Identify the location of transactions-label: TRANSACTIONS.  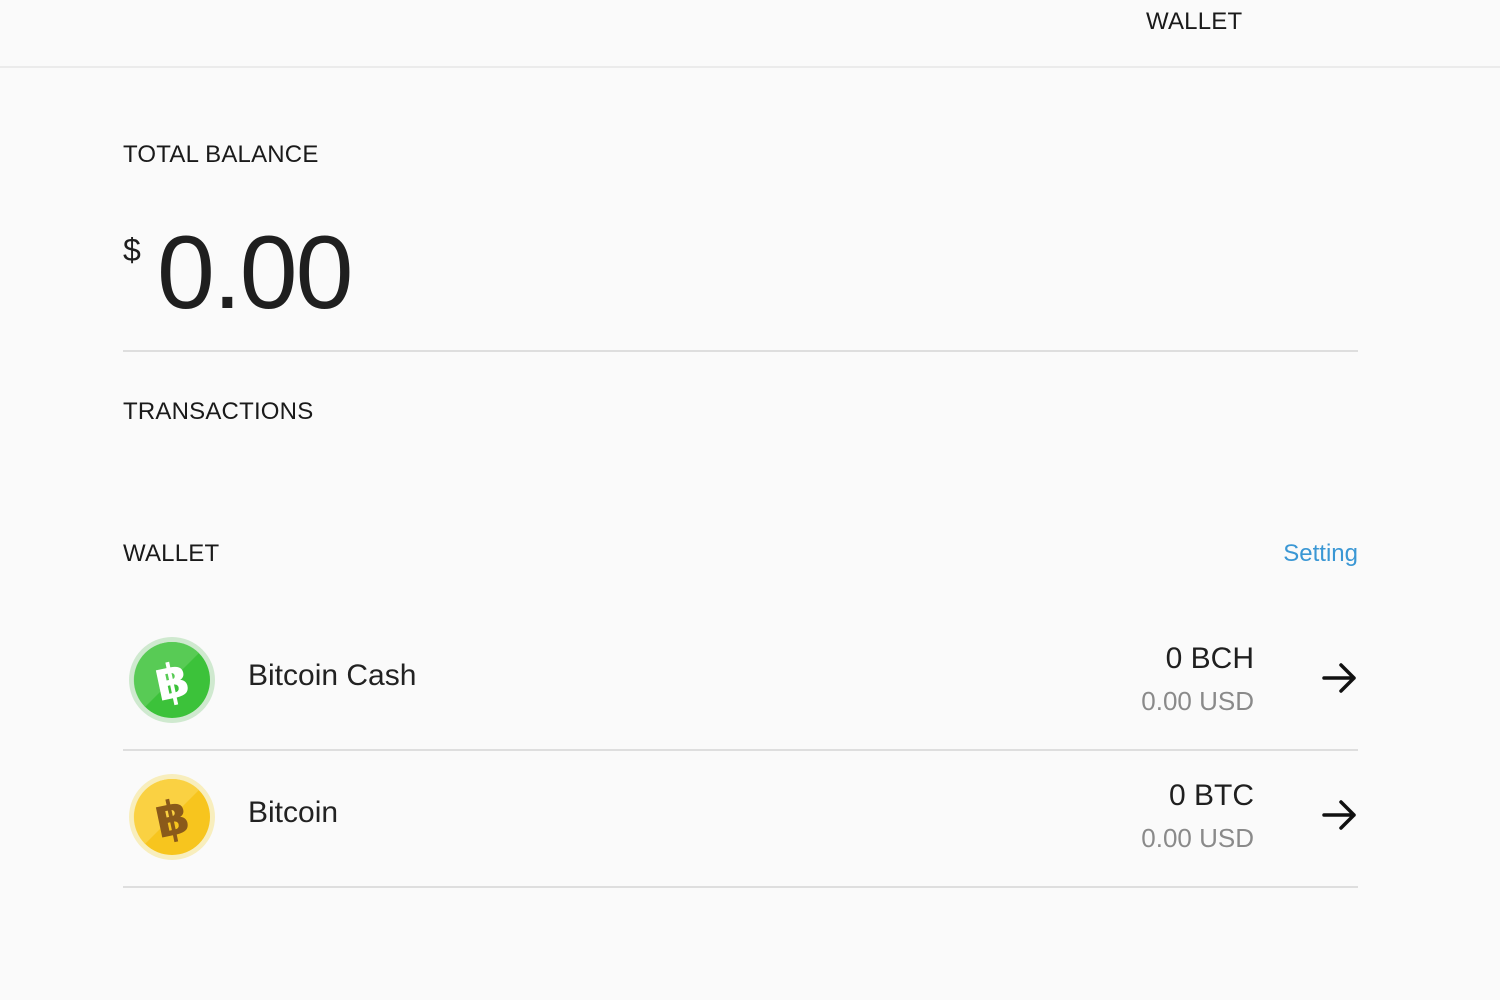
(218, 412).